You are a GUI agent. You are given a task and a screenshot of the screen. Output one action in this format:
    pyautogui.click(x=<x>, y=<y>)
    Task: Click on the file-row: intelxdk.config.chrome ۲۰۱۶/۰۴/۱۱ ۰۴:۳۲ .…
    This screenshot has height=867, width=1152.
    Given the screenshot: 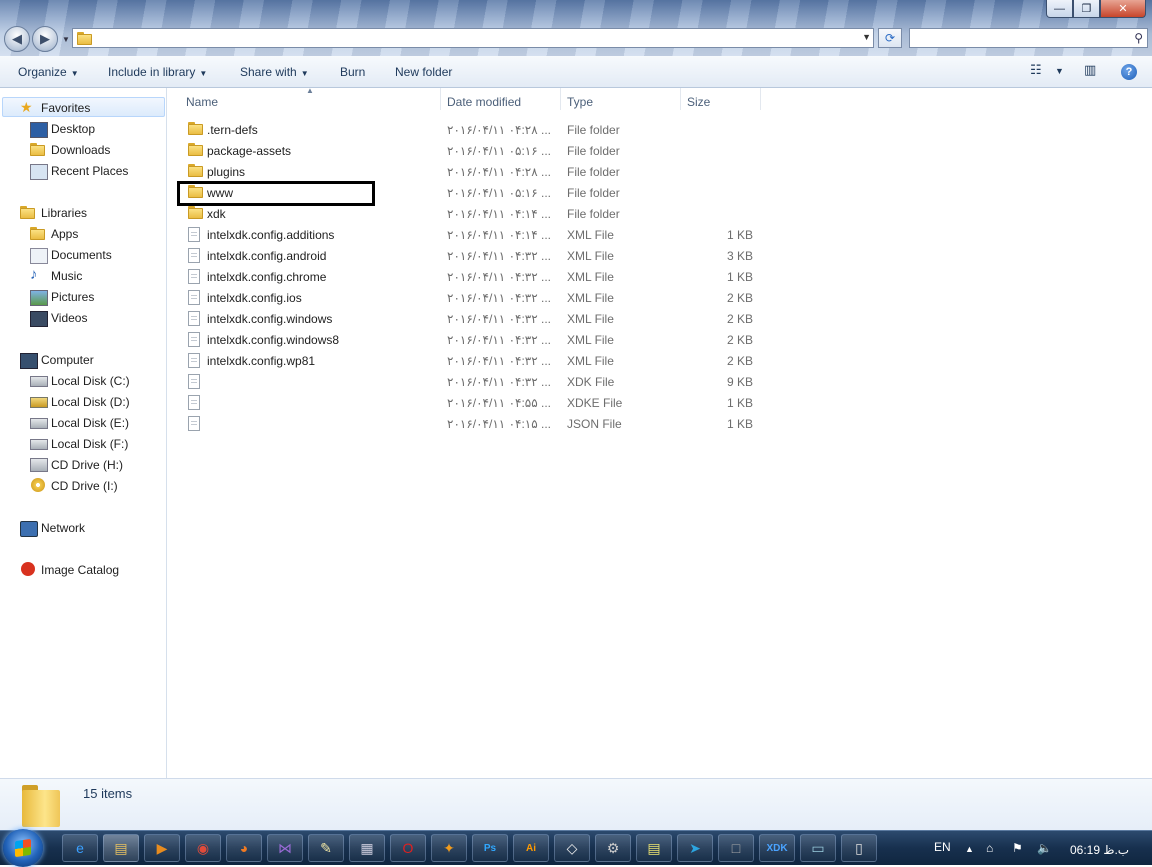 What is the action you would take?
    pyautogui.click(x=468, y=276)
    